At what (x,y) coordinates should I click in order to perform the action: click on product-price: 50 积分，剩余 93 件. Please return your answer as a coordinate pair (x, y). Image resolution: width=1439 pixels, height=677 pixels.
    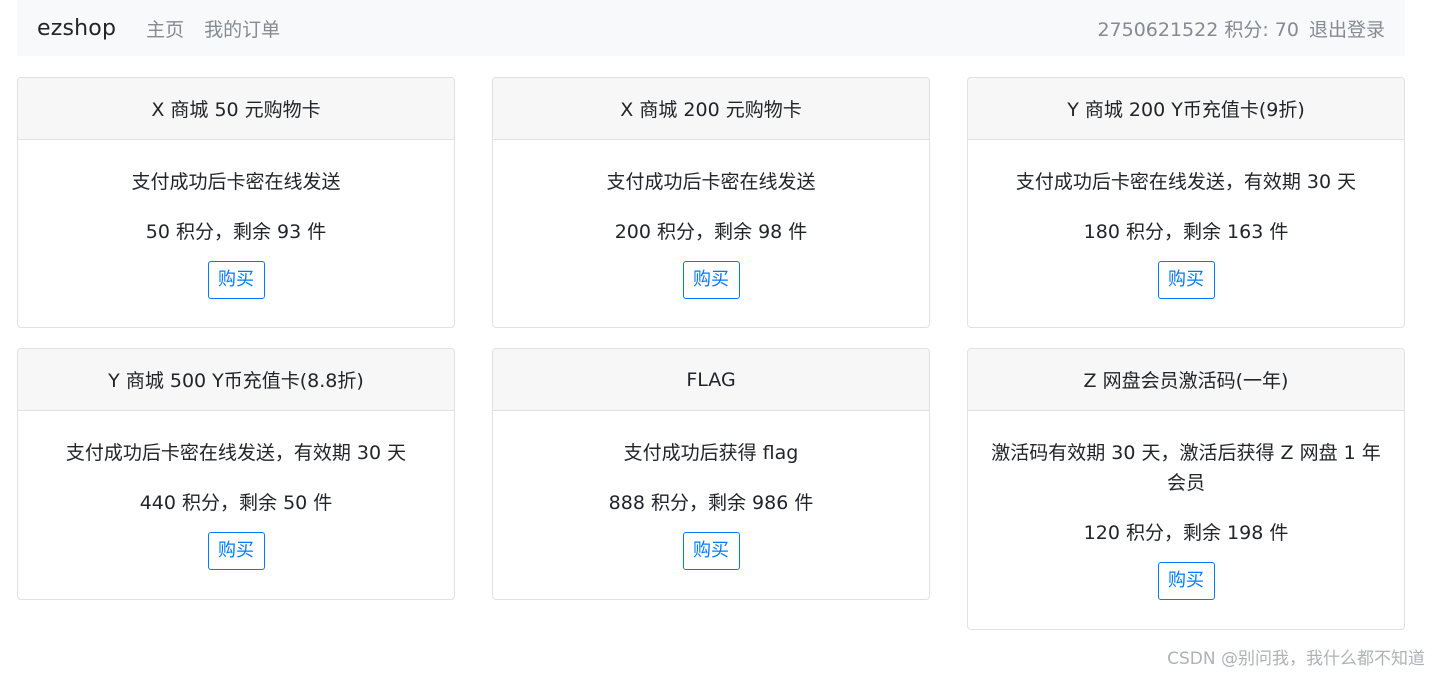
    Looking at the image, I should click on (236, 232).